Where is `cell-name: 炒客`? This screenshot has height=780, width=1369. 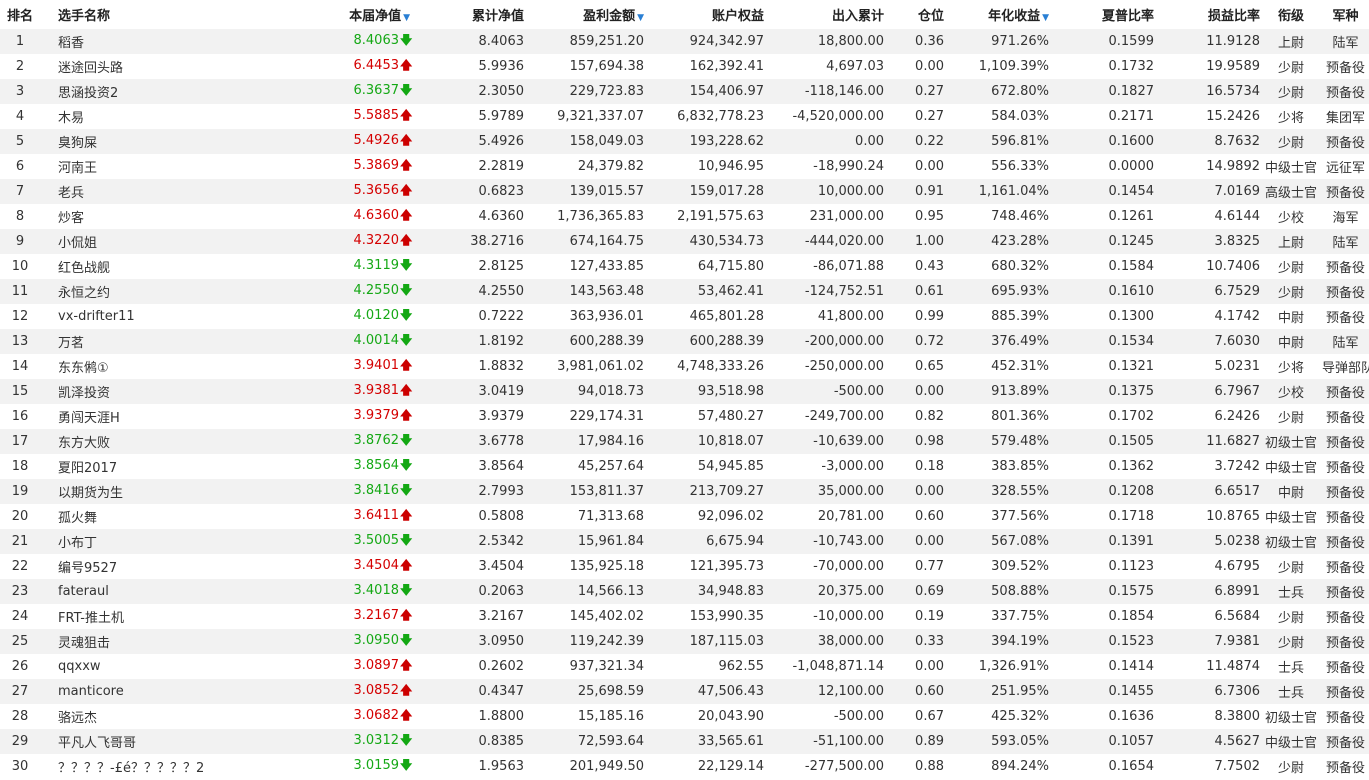 cell-name: 炒客 is located at coordinates (145, 216).